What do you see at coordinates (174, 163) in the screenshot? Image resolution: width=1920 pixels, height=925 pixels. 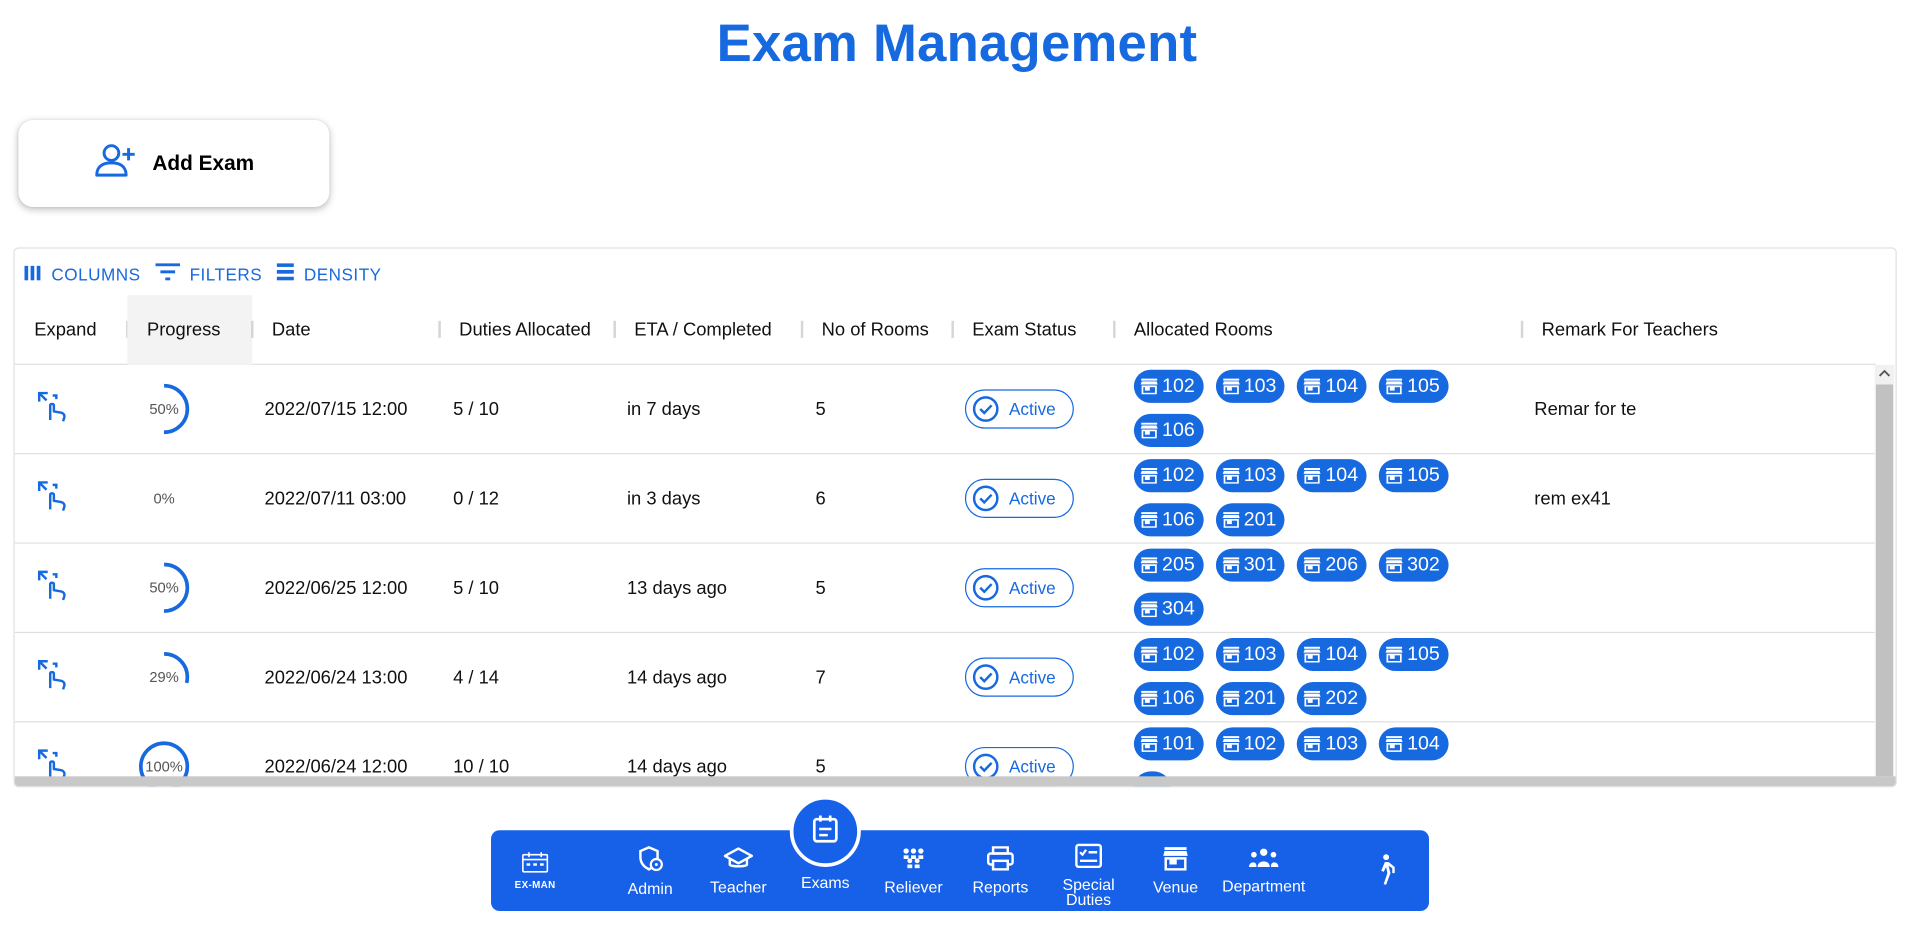 I see `add-exam-button: Add Exam` at bounding box center [174, 163].